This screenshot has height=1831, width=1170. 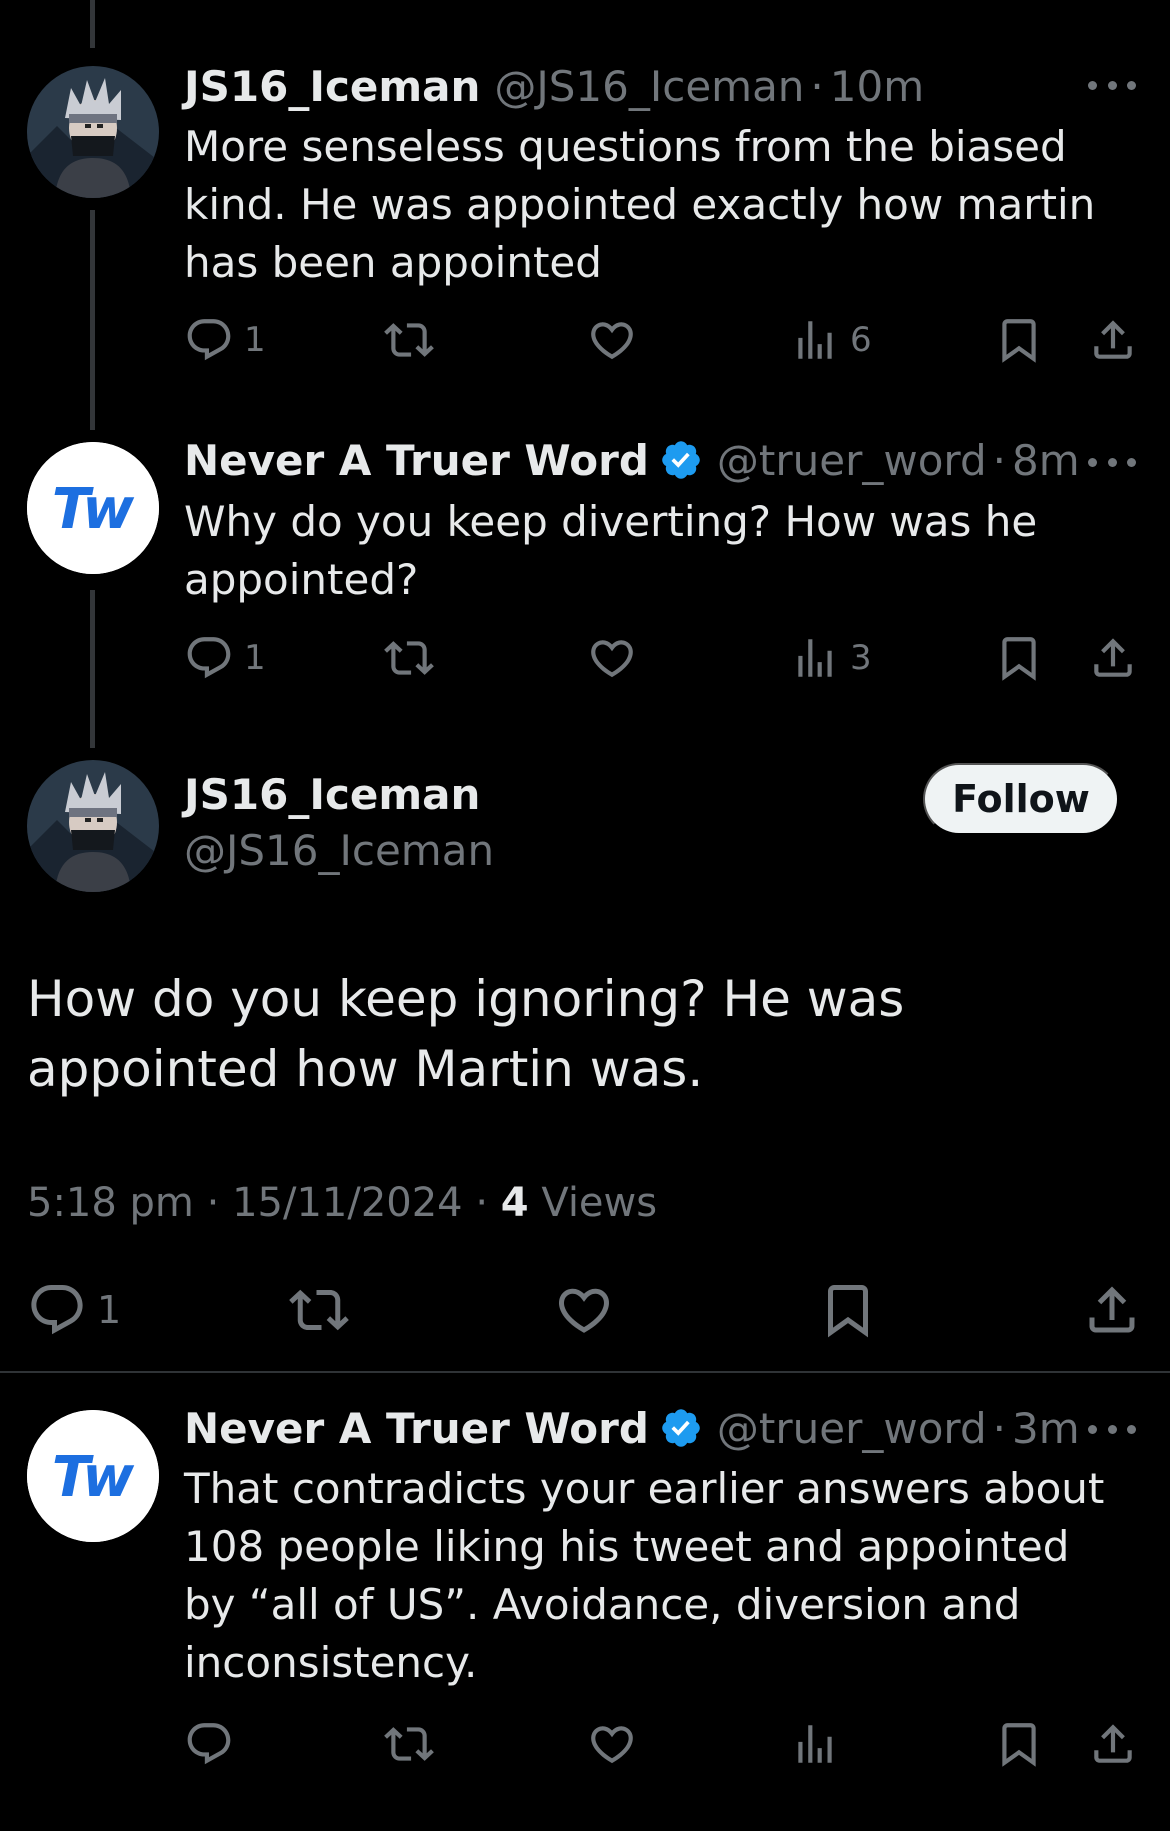 I want to click on views-button: 3, so click(x=831, y=658).